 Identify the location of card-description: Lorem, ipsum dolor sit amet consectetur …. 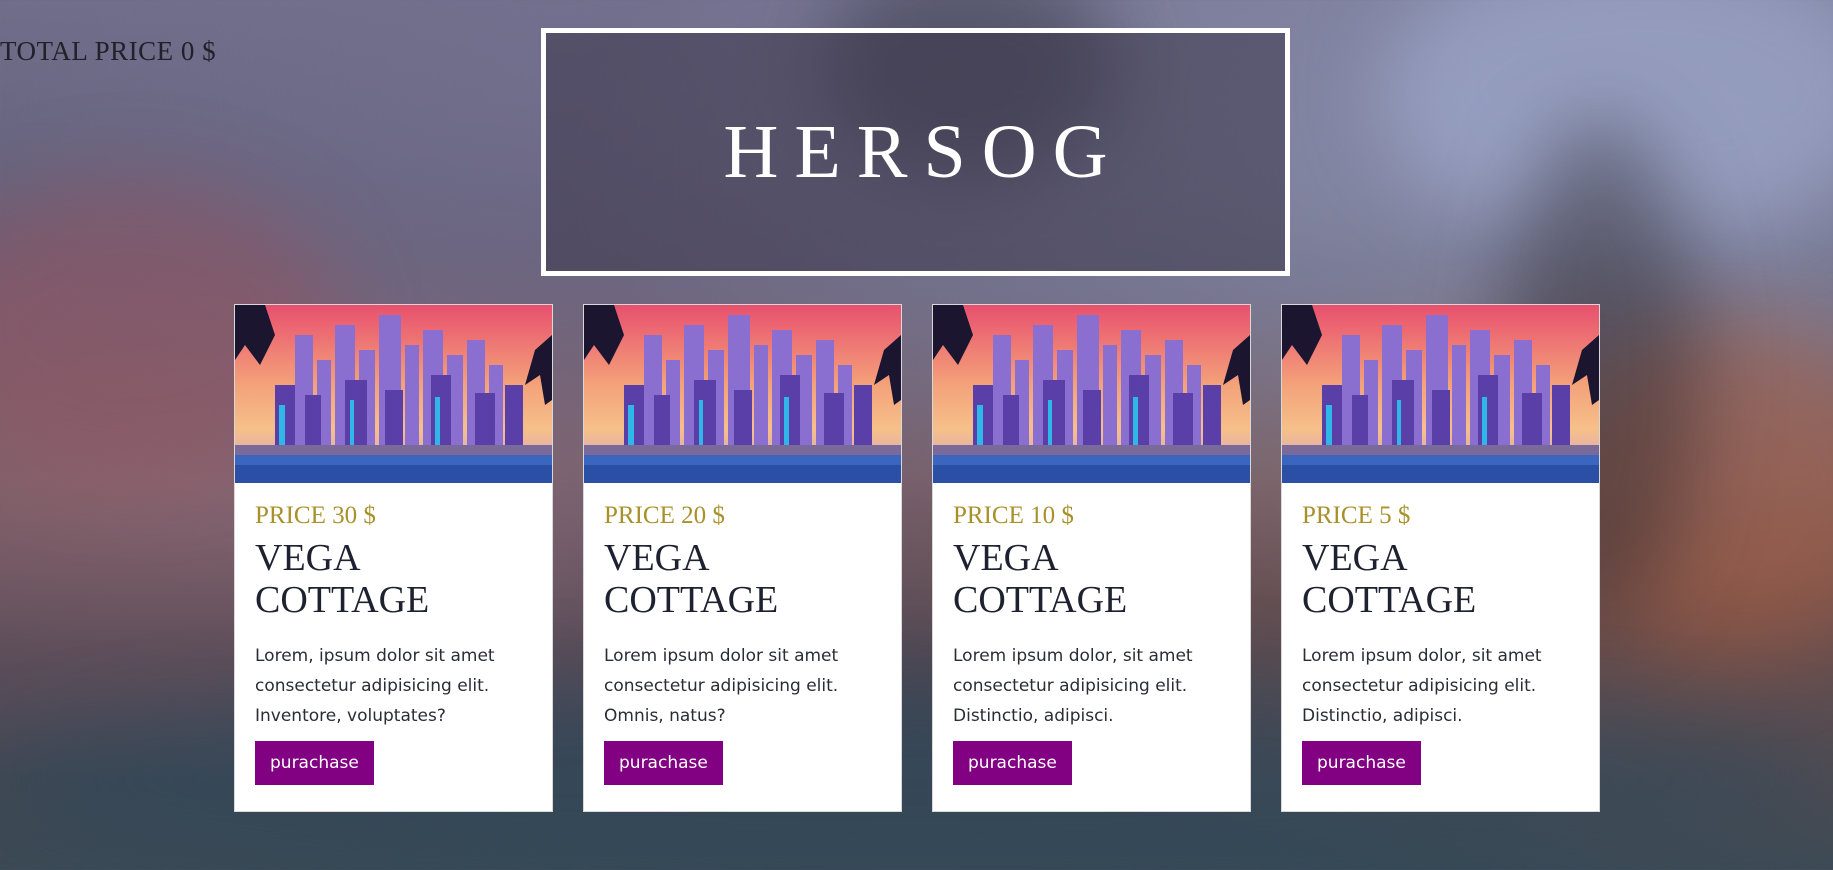
(375, 686).